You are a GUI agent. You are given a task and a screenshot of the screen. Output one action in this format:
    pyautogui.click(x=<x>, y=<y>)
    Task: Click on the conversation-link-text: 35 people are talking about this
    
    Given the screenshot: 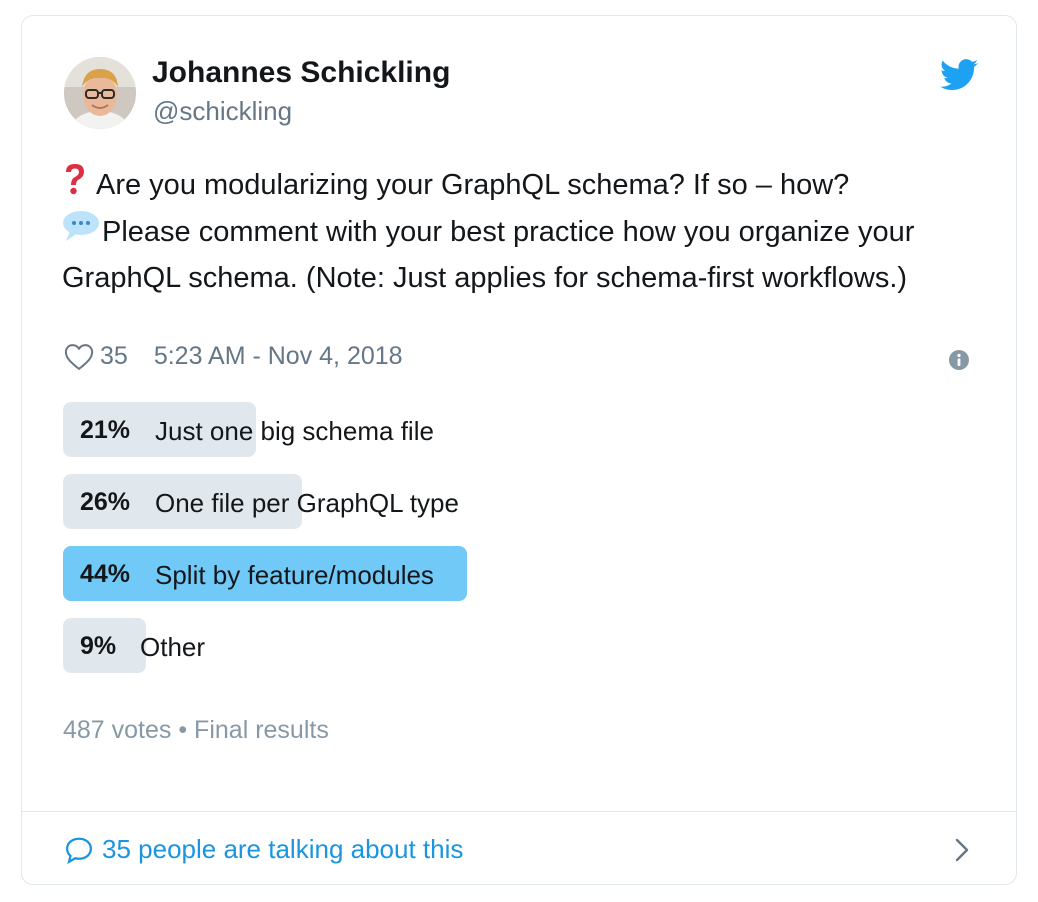 What is the action you would take?
    pyautogui.click(x=282, y=849)
    